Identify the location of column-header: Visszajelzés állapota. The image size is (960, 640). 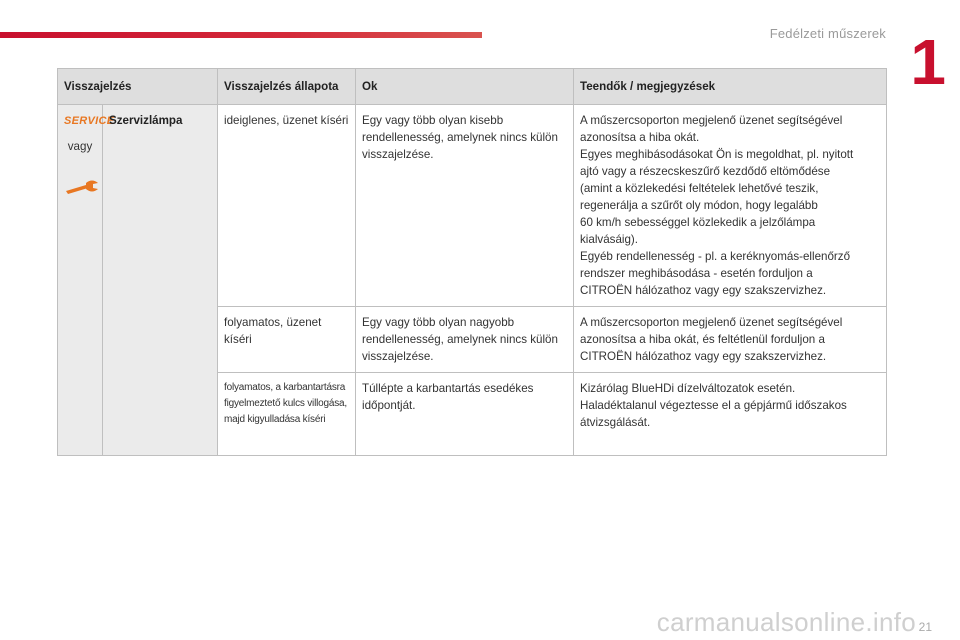
(286, 86).